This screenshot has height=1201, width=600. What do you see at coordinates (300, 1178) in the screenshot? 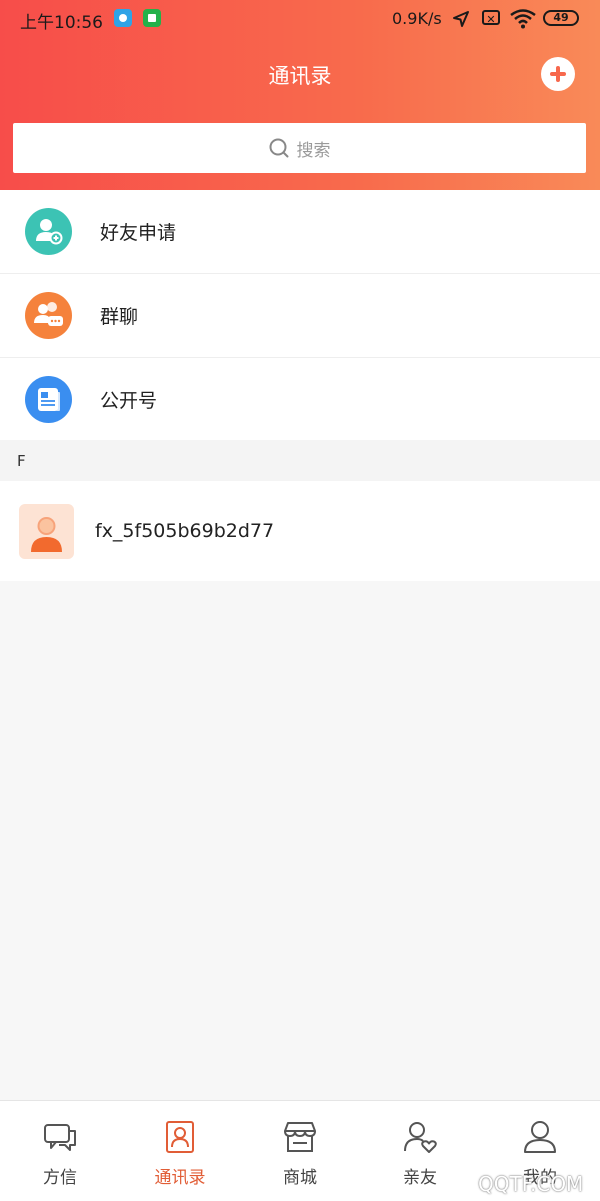
I see `tab-label: 商城` at bounding box center [300, 1178].